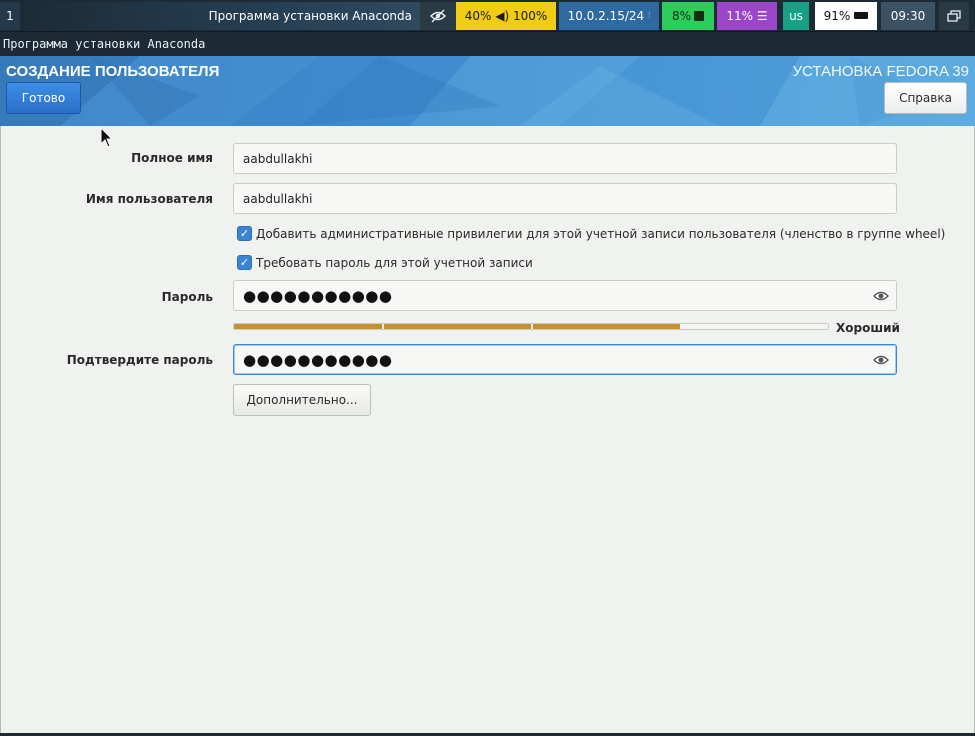 The height and width of the screenshot is (736, 975). What do you see at coordinates (565, 295) in the screenshot?
I see `password-input: ●●●●●●●●●●●` at bounding box center [565, 295].